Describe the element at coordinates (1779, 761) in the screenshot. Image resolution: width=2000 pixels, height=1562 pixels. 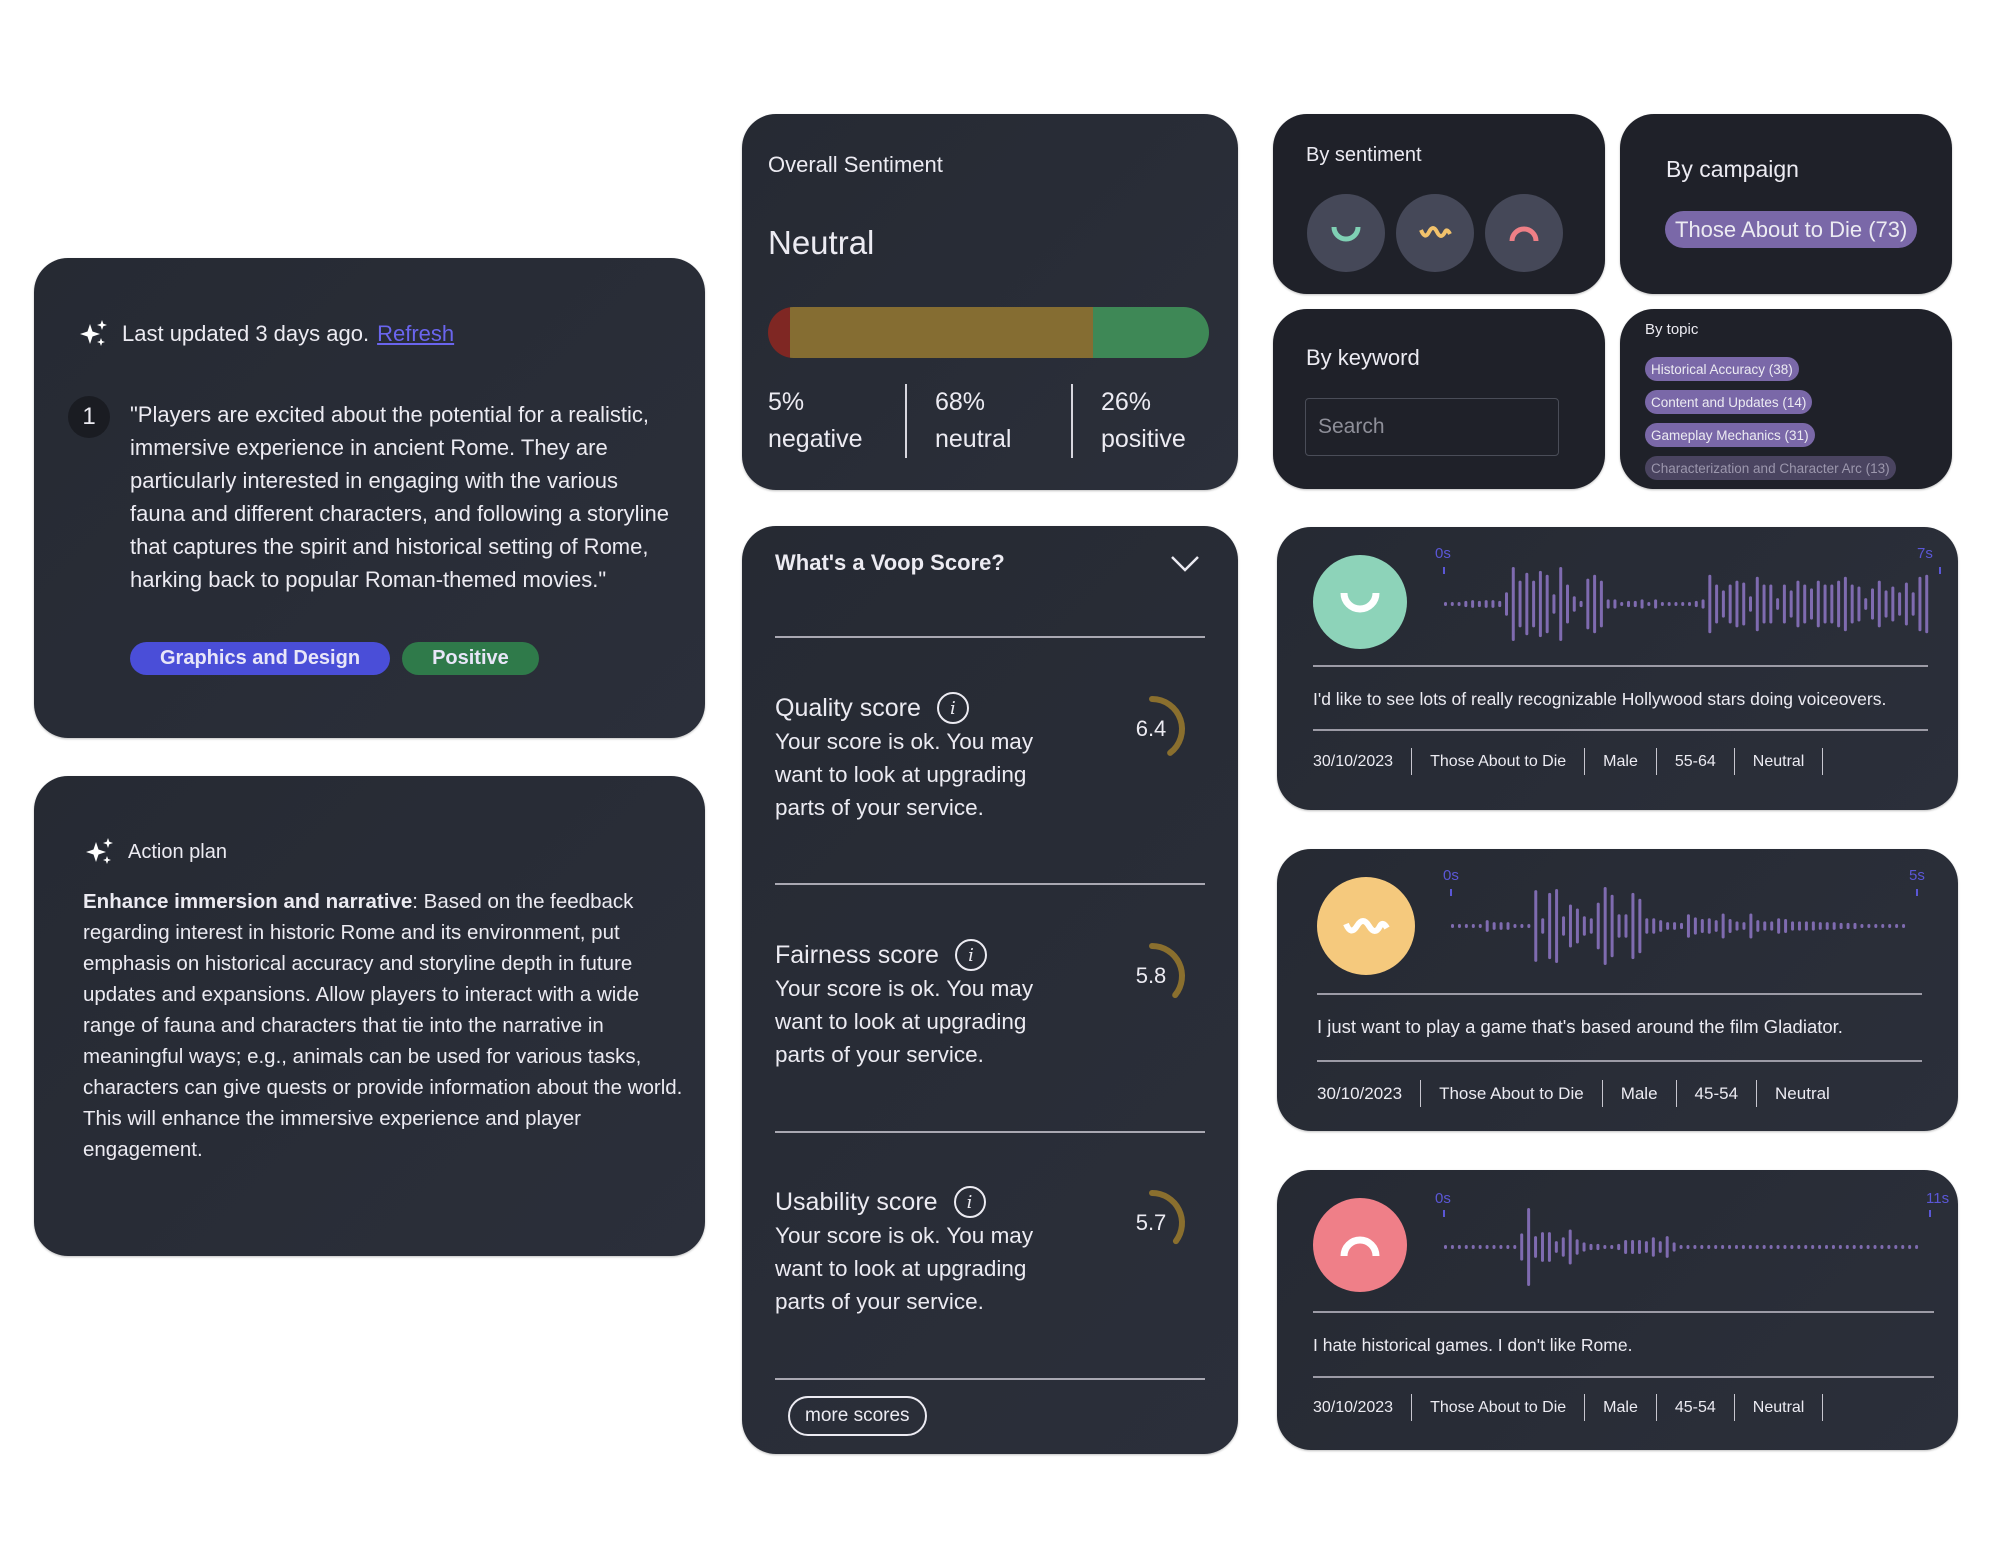
I see `meta-sentiment: Neutral` at that location.